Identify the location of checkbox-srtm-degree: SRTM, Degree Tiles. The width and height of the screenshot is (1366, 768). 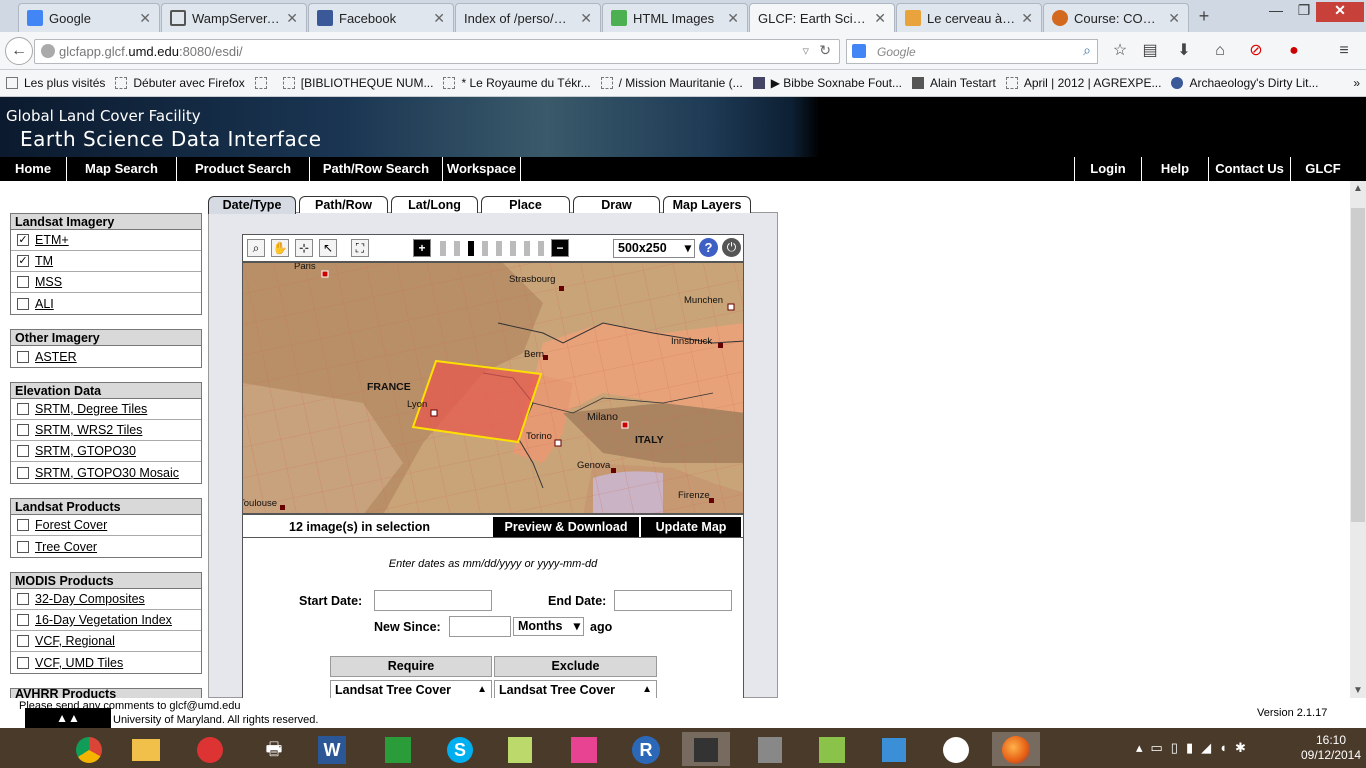
(106, 409).